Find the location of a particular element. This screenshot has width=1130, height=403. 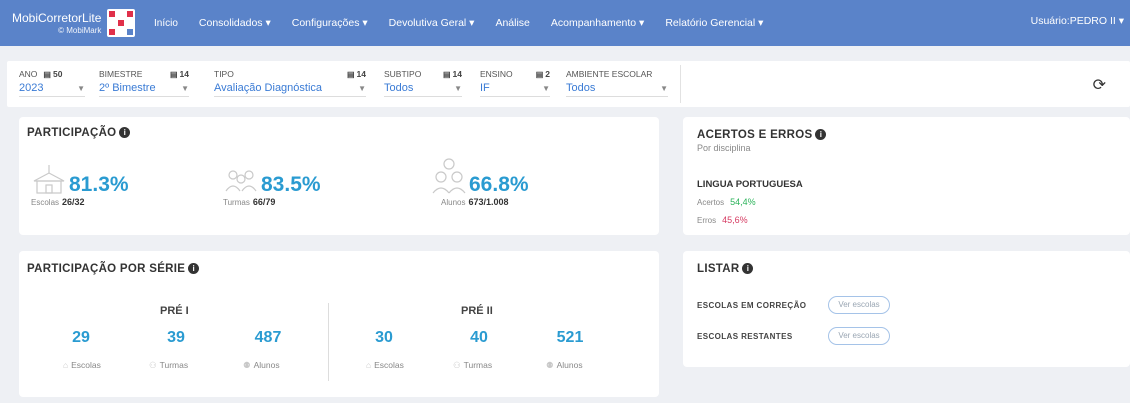

filter-tipo: TIPO 14 Avaliação Diagnóstica ▼ is located at coordinates (290, 86).